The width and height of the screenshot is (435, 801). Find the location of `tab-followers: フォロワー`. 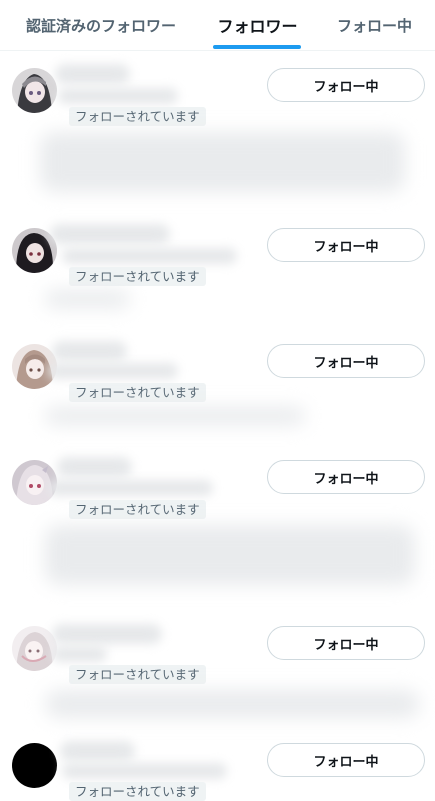

tab-followers: フォロワー is located at coordinates (257, 25).